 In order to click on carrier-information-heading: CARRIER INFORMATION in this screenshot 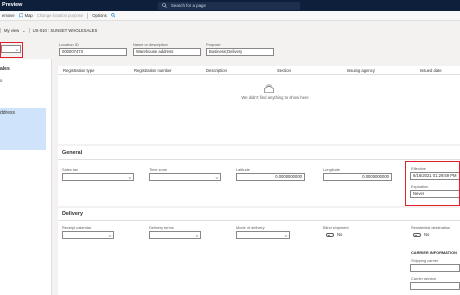, I will do `click(434, 252)`.